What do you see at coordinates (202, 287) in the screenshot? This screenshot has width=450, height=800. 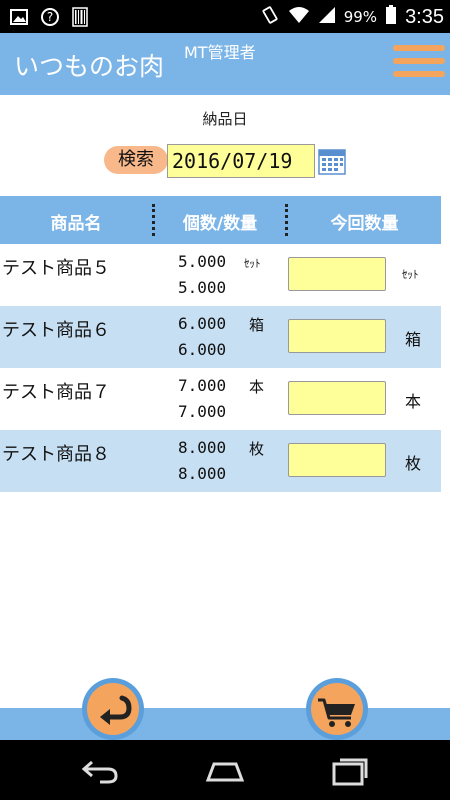 I see `quantity-secondary: 5.000` at bounding box center [202, 287].